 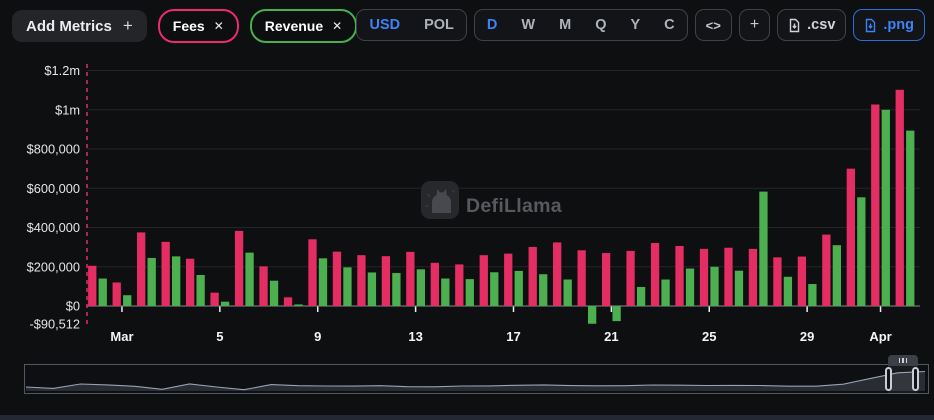 I want to click on code-icon: <>, so click(x=713, y=25).